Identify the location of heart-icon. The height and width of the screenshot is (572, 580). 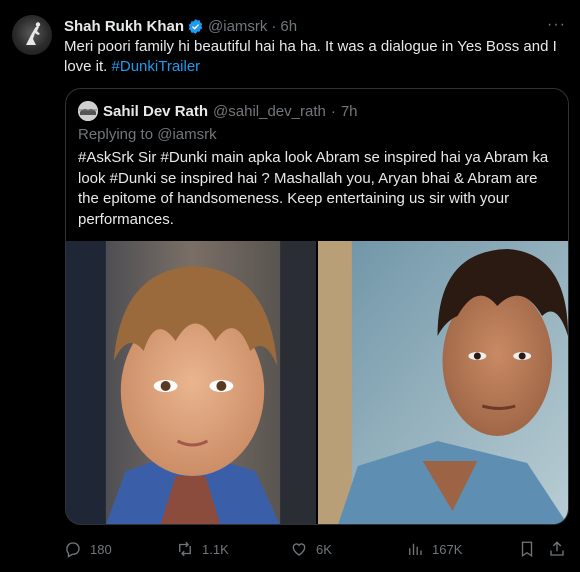
(299, 549).